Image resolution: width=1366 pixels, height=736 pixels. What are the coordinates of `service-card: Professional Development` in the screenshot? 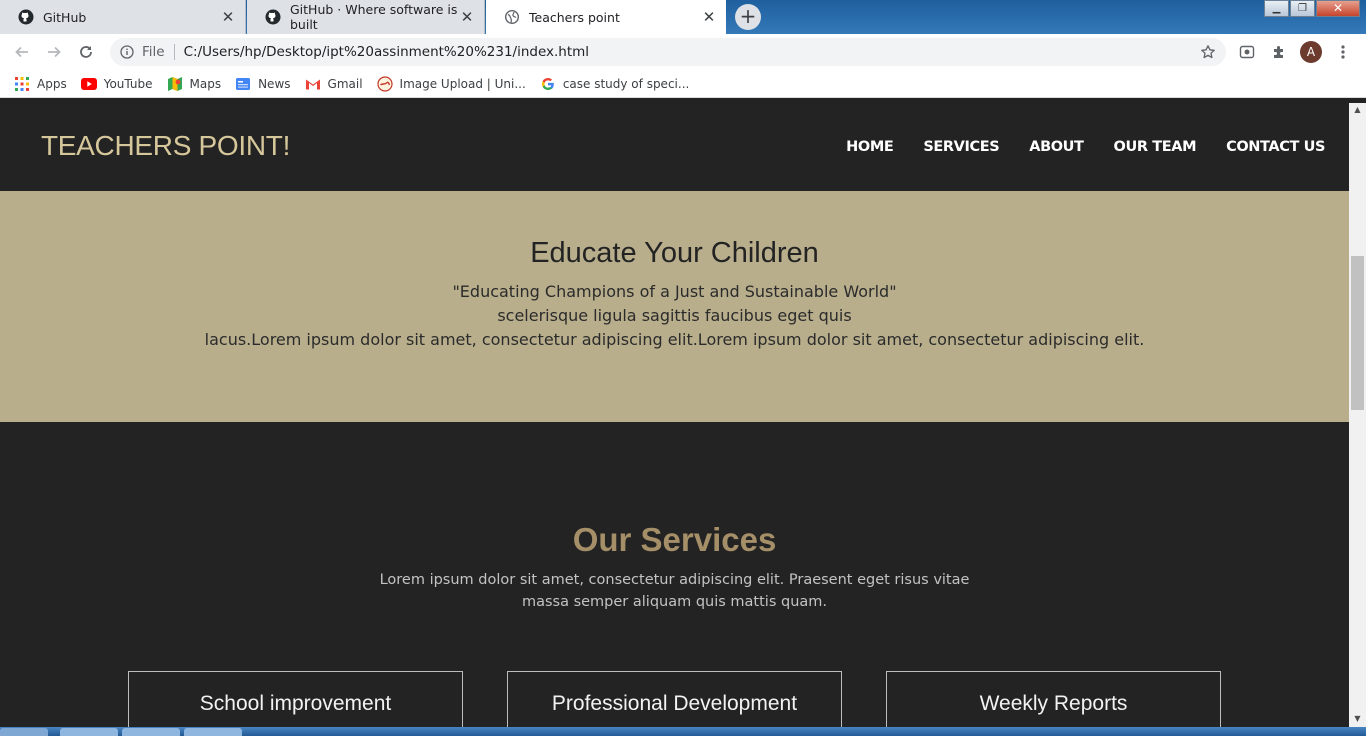 It's located at (674, 699).